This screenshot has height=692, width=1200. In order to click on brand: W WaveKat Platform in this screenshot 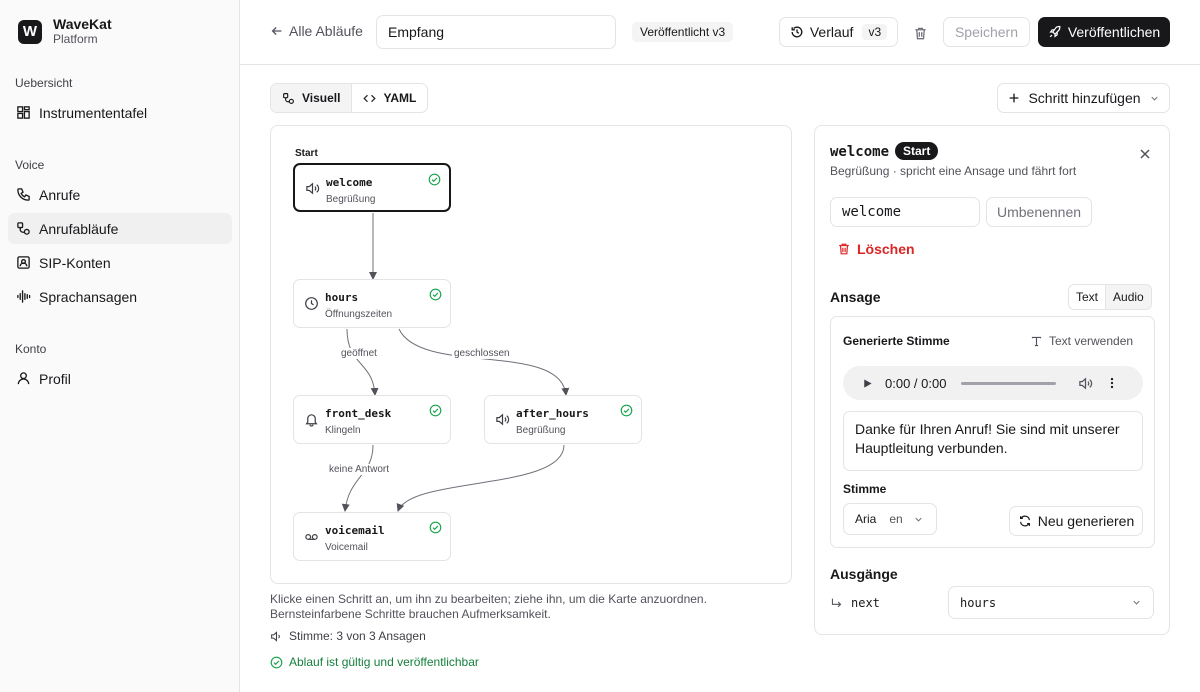, I will do `click(65, 31)`.